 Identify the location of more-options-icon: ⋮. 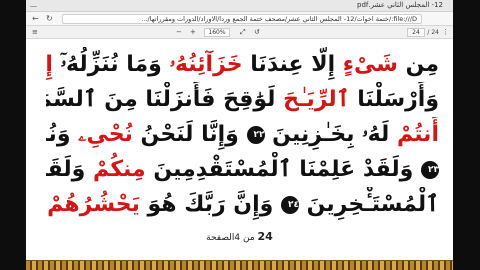
(445, 32).